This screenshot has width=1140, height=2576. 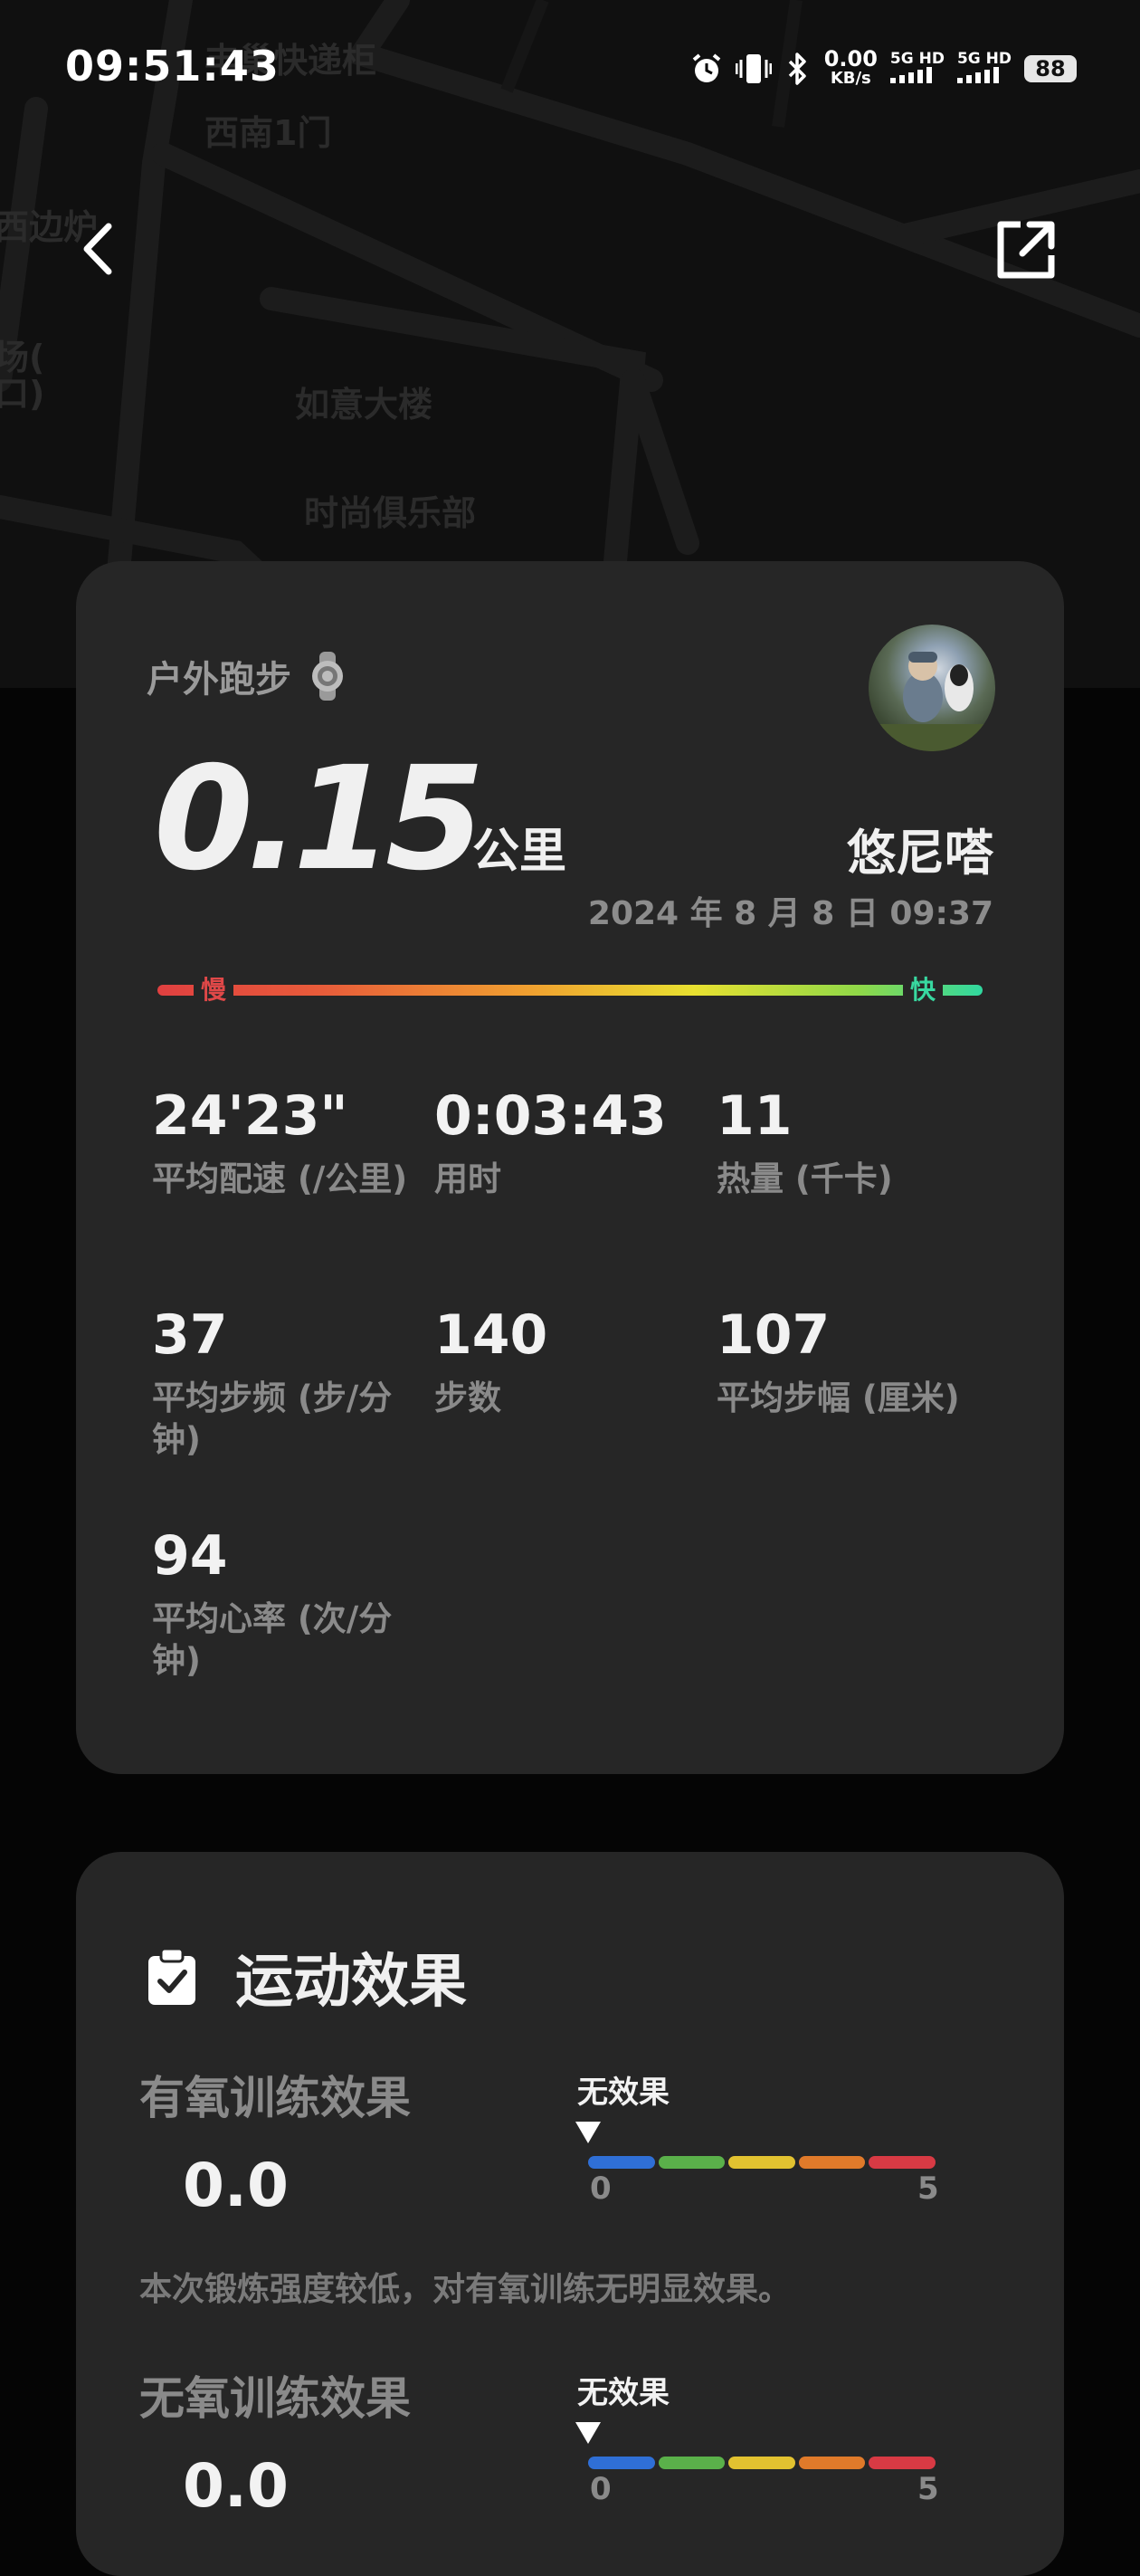 I want to click on anaerobic-scale-min: 0, so click(x=601, y=2489).